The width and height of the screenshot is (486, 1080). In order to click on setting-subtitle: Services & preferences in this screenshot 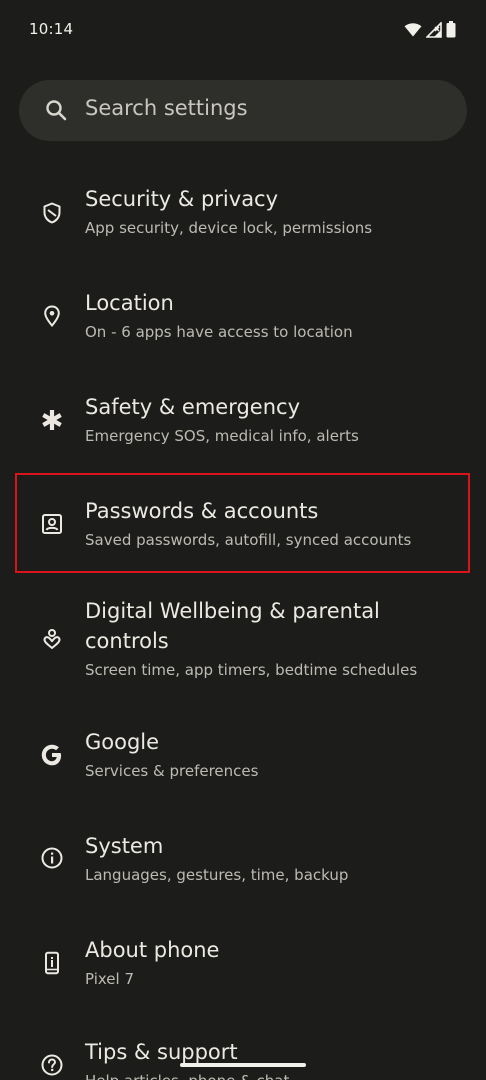, I will do `click(172, 771)`.